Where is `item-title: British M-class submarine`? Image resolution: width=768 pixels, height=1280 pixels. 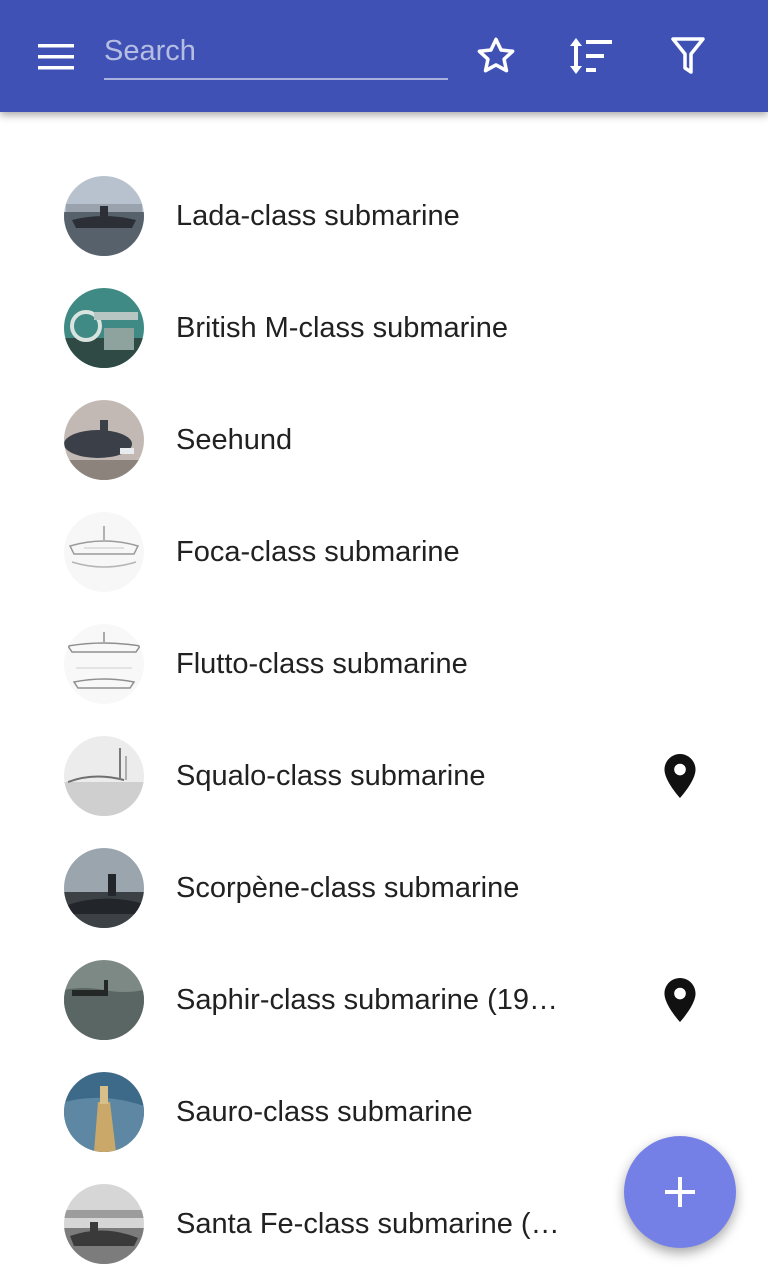
item-title: British M-class submarine is located at coordinates (342, 328).